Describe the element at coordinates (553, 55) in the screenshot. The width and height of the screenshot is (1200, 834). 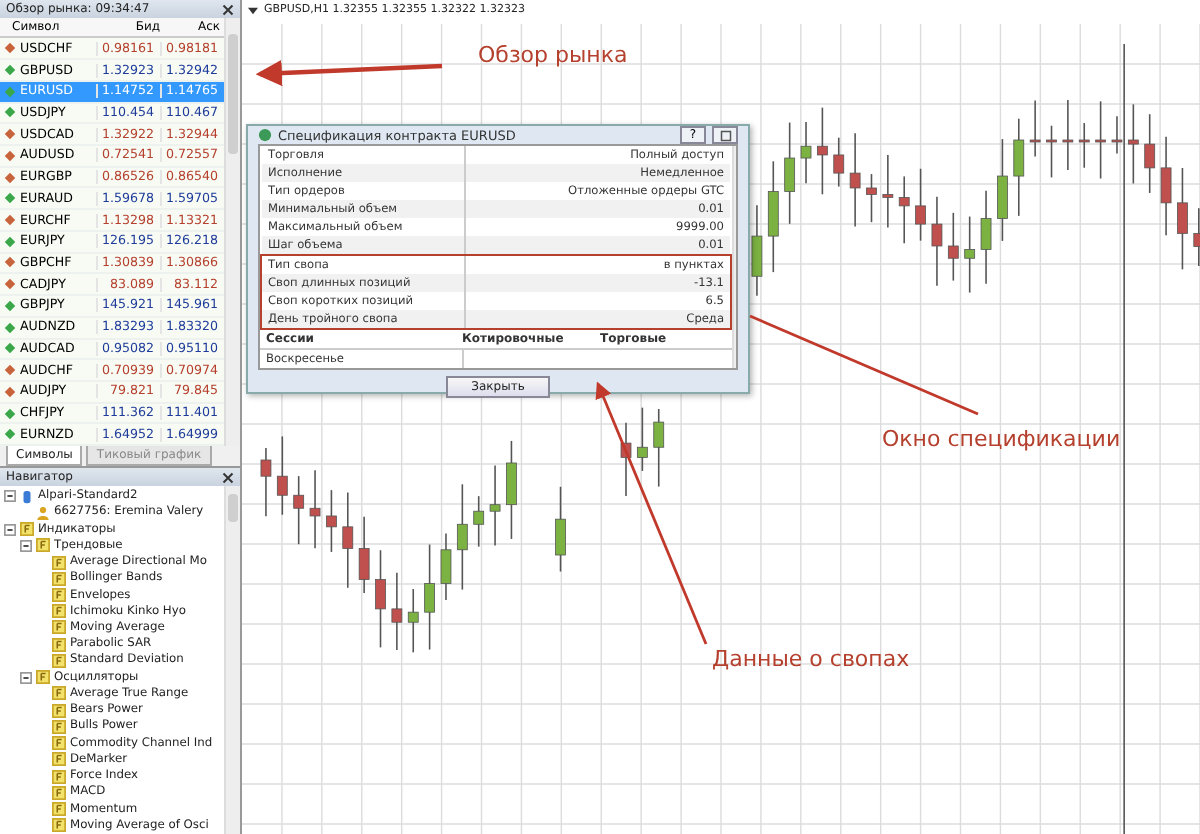
I see `annotation-text: Обзор рынка` at that location.